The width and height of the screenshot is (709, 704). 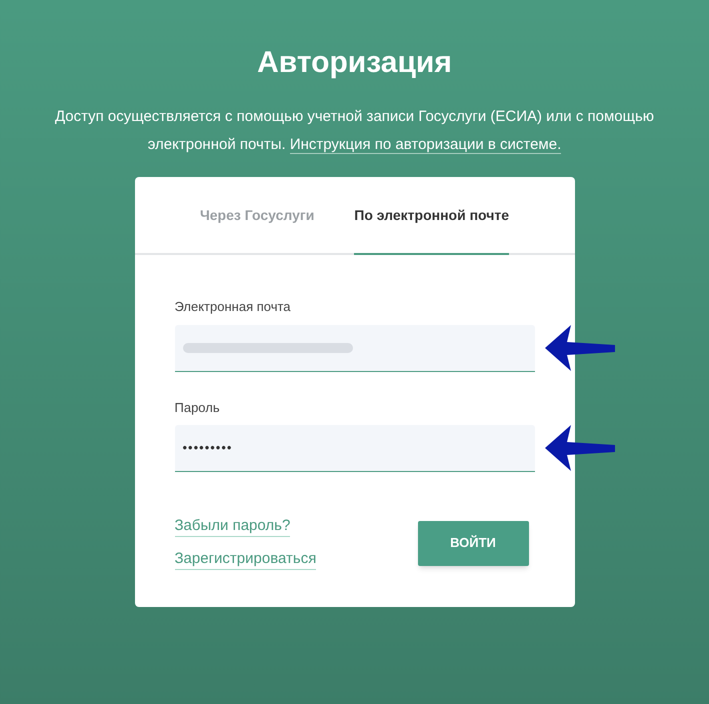 What do you see at coordinates (426, 145) in the screenshot?
I see `instruction-link: Инструкция по авторизации в системе.` at bounding box center [426, 145].